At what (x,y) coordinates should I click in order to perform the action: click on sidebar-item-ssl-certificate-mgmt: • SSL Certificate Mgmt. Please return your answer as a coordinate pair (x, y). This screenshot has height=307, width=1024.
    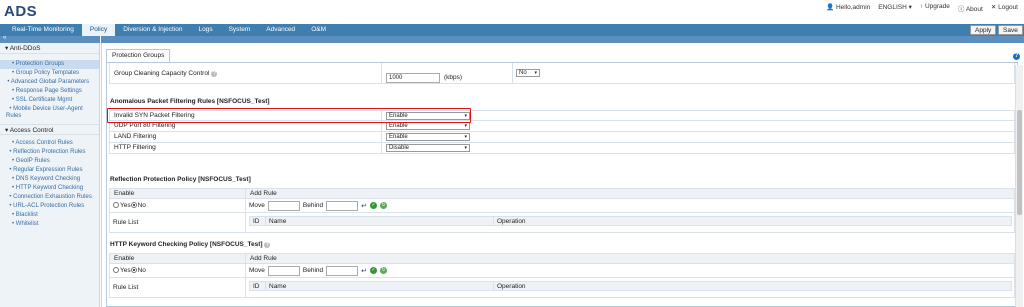
    Looking at the image, I should click on (49, 100).